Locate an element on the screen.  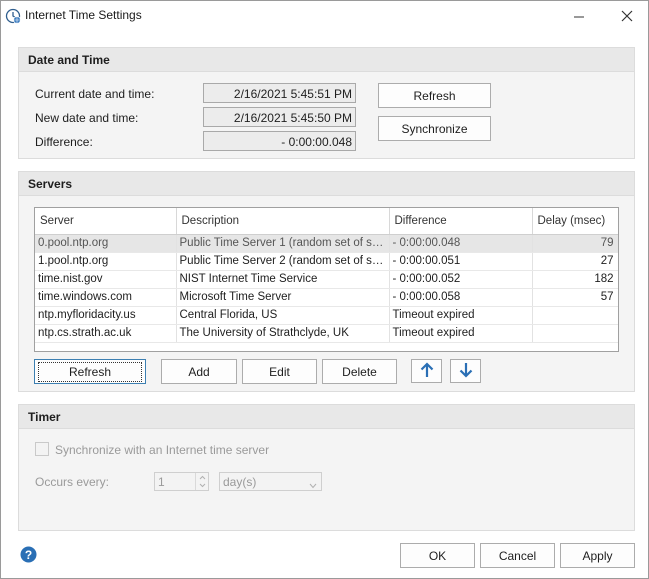
cell-description: The University of Strathclyde, UK is located at coordinates (283, 333).